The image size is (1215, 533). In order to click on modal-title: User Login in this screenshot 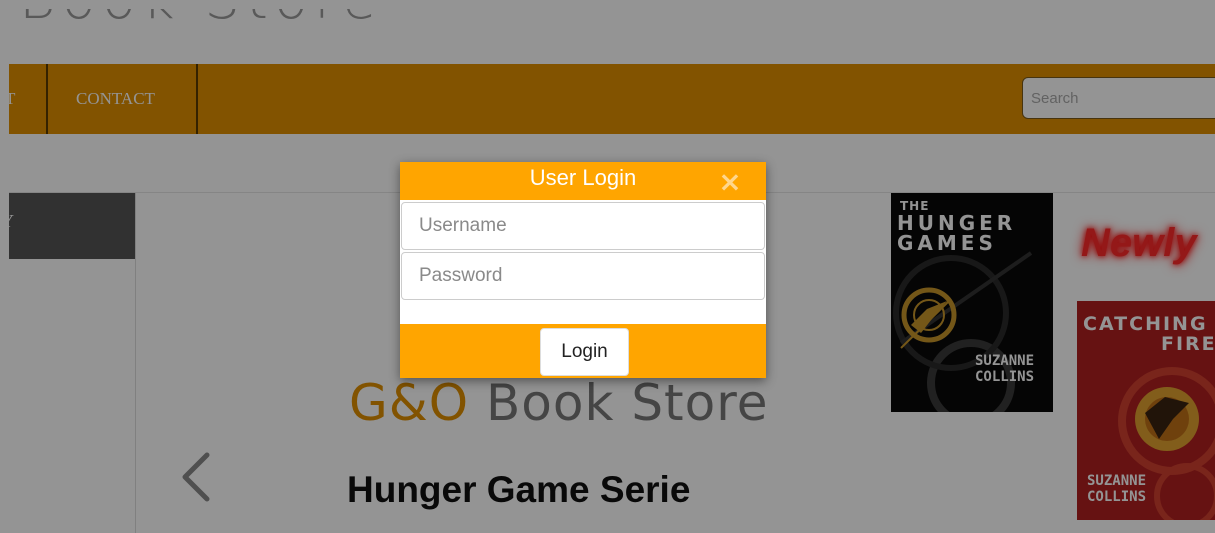, I will do `click(583, 177)`.